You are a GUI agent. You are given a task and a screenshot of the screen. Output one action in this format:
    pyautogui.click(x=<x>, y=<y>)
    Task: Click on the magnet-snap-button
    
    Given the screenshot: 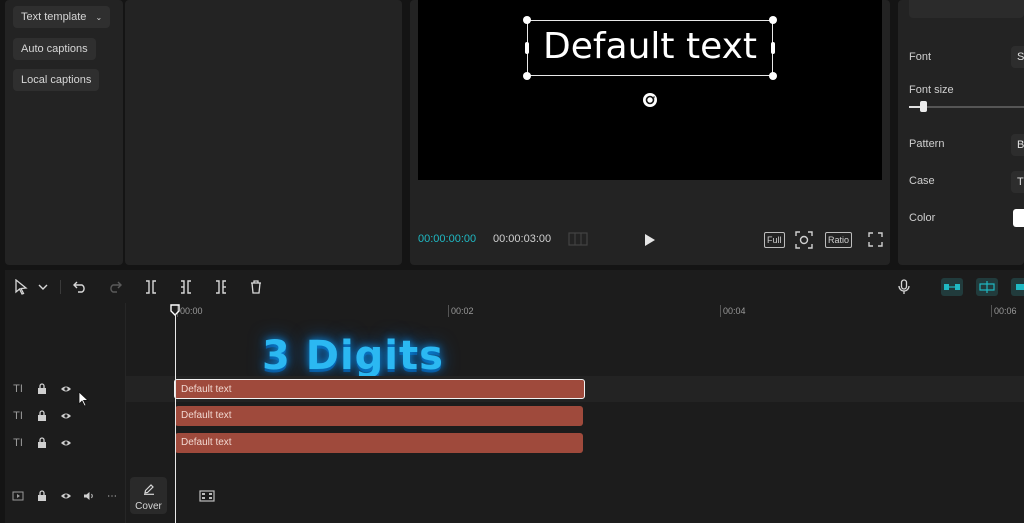 What is the action you would take?
    pyautogui.click(x=952, y=287)
    